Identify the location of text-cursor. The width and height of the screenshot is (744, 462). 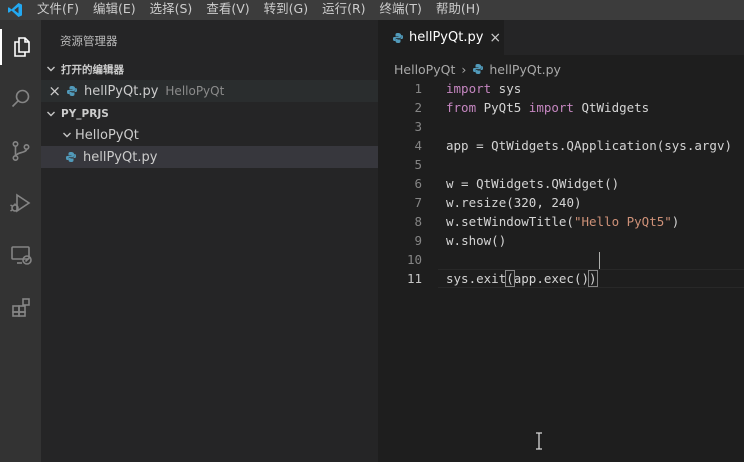
(599, 260).